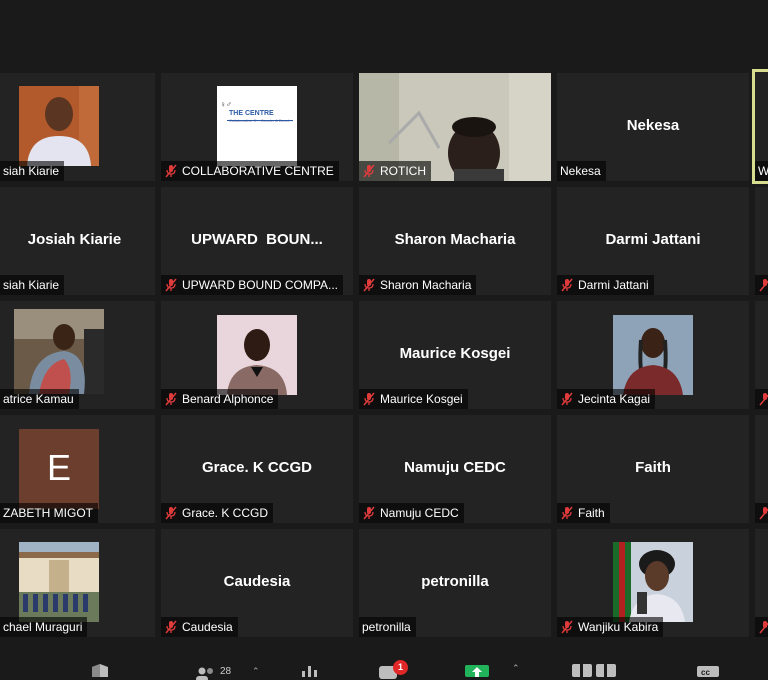  I want to click on participant-nameplate: Jecinta Kagai, so click(606, 399).